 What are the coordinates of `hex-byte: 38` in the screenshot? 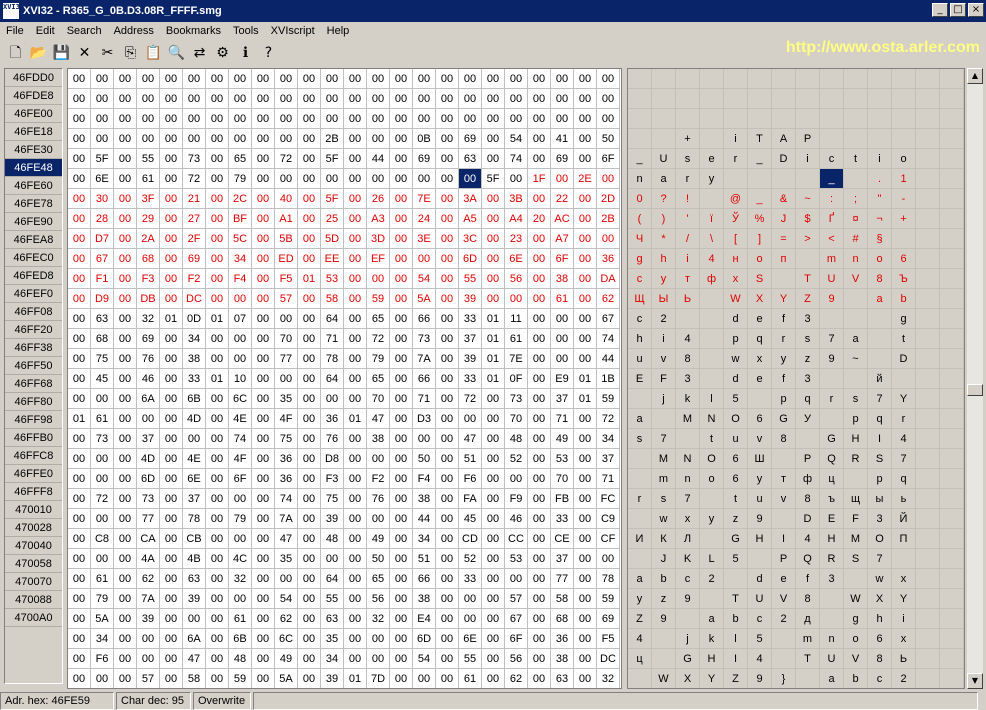 It's located at (194, 359).